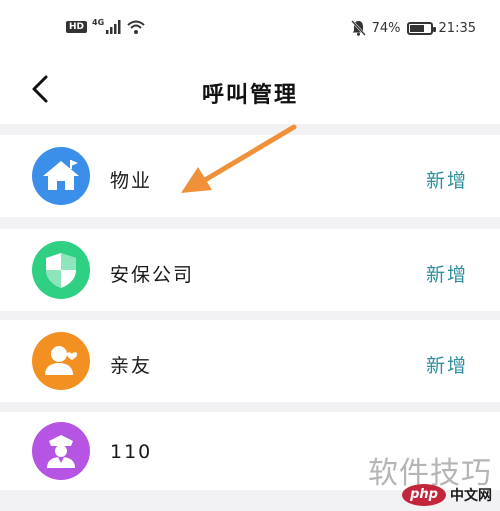 The width and height of the screenshot is (500, 511). Describe the element at coordinates (77, 27) in the screenshot. I see `hd-badge: HD` at that location.